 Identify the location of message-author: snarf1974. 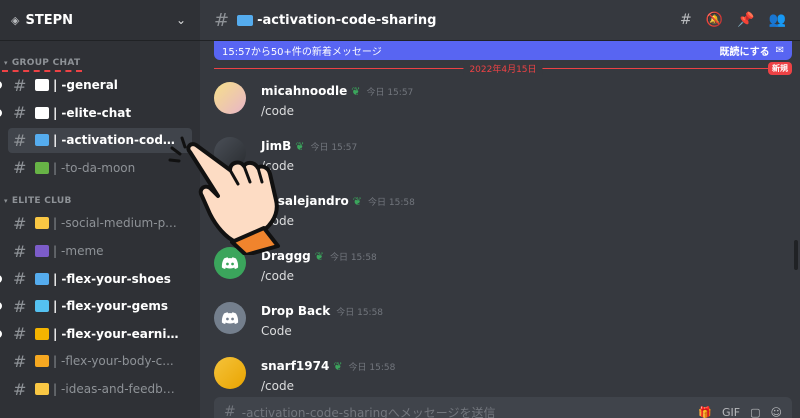
(295, 366).